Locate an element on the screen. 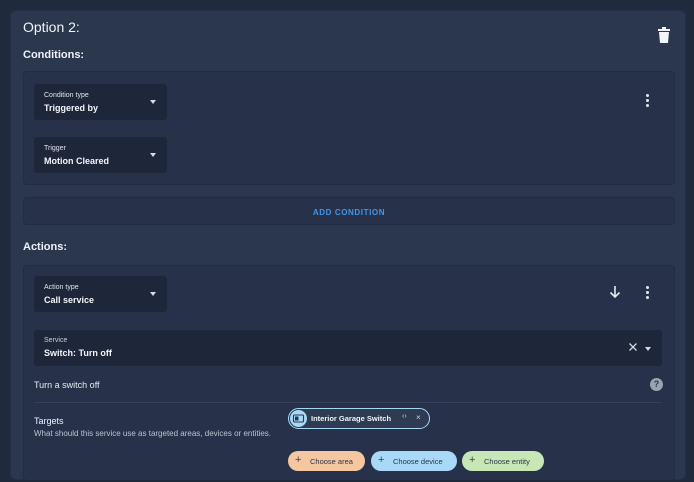 The height and width of the screenshot is (482, 694). choose-entity-button: + Choose entity is located at coordinates (503, 461).